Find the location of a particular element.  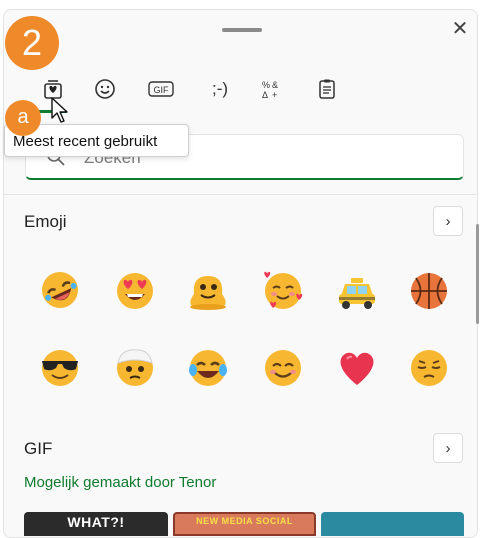

emoji-face-with-tears-of-joy is located at coordinates (208, 367).